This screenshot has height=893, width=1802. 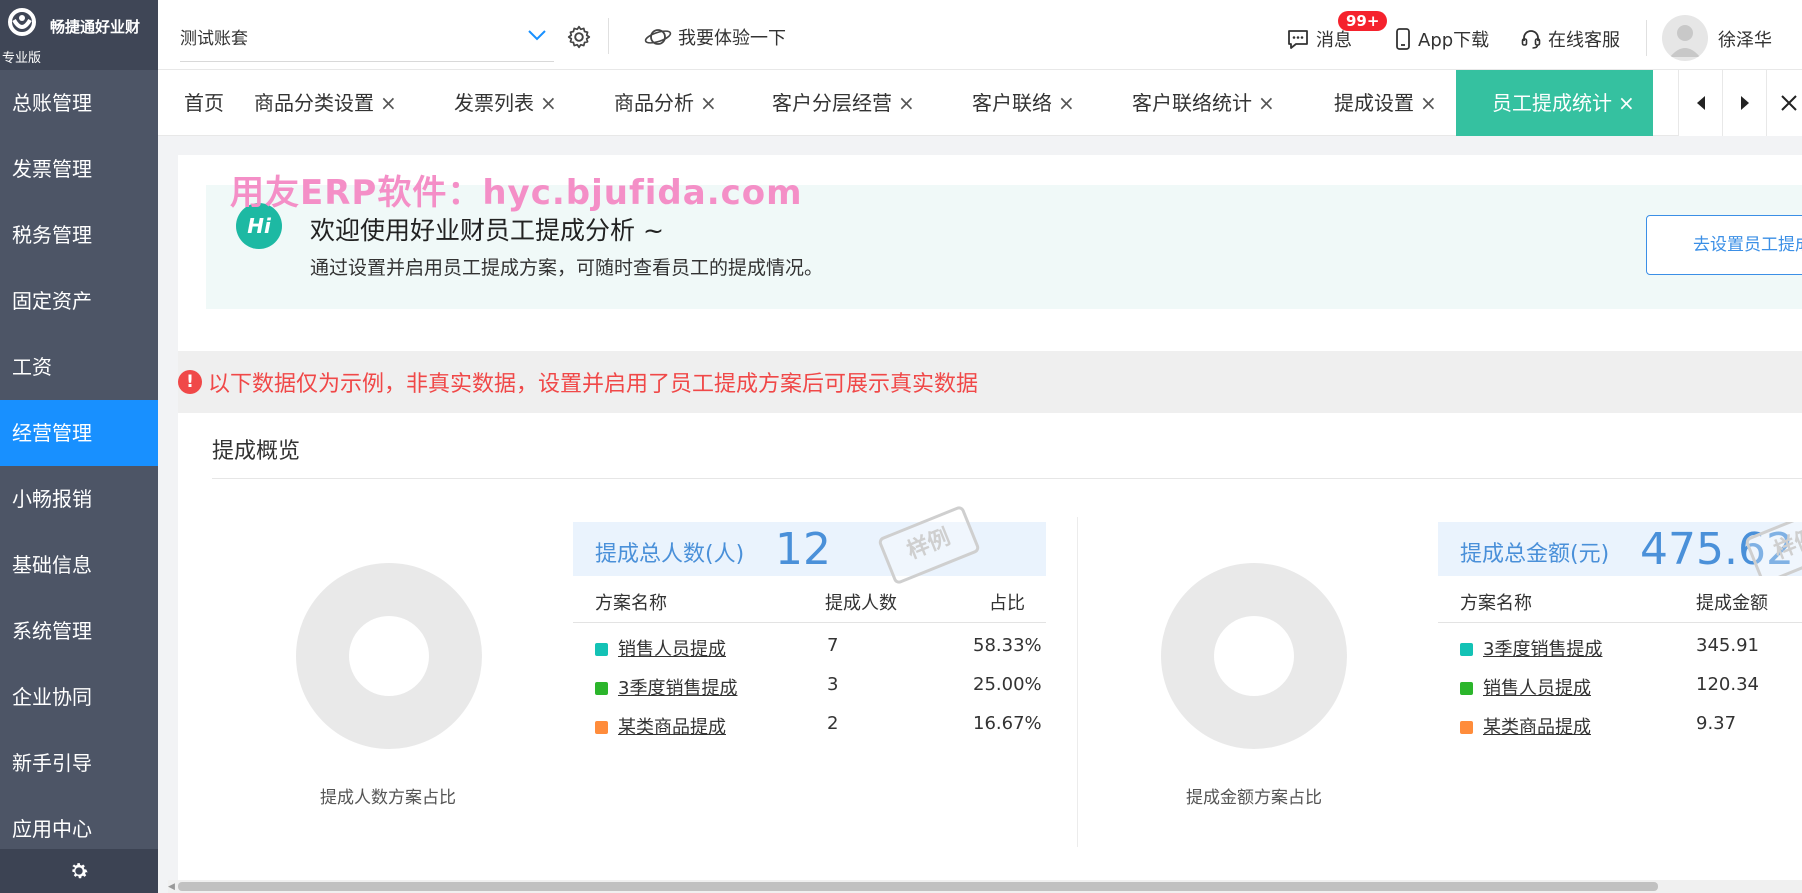 I want to click on table-row: 销售人员提成 120.34, so click(x=1620, y=693).